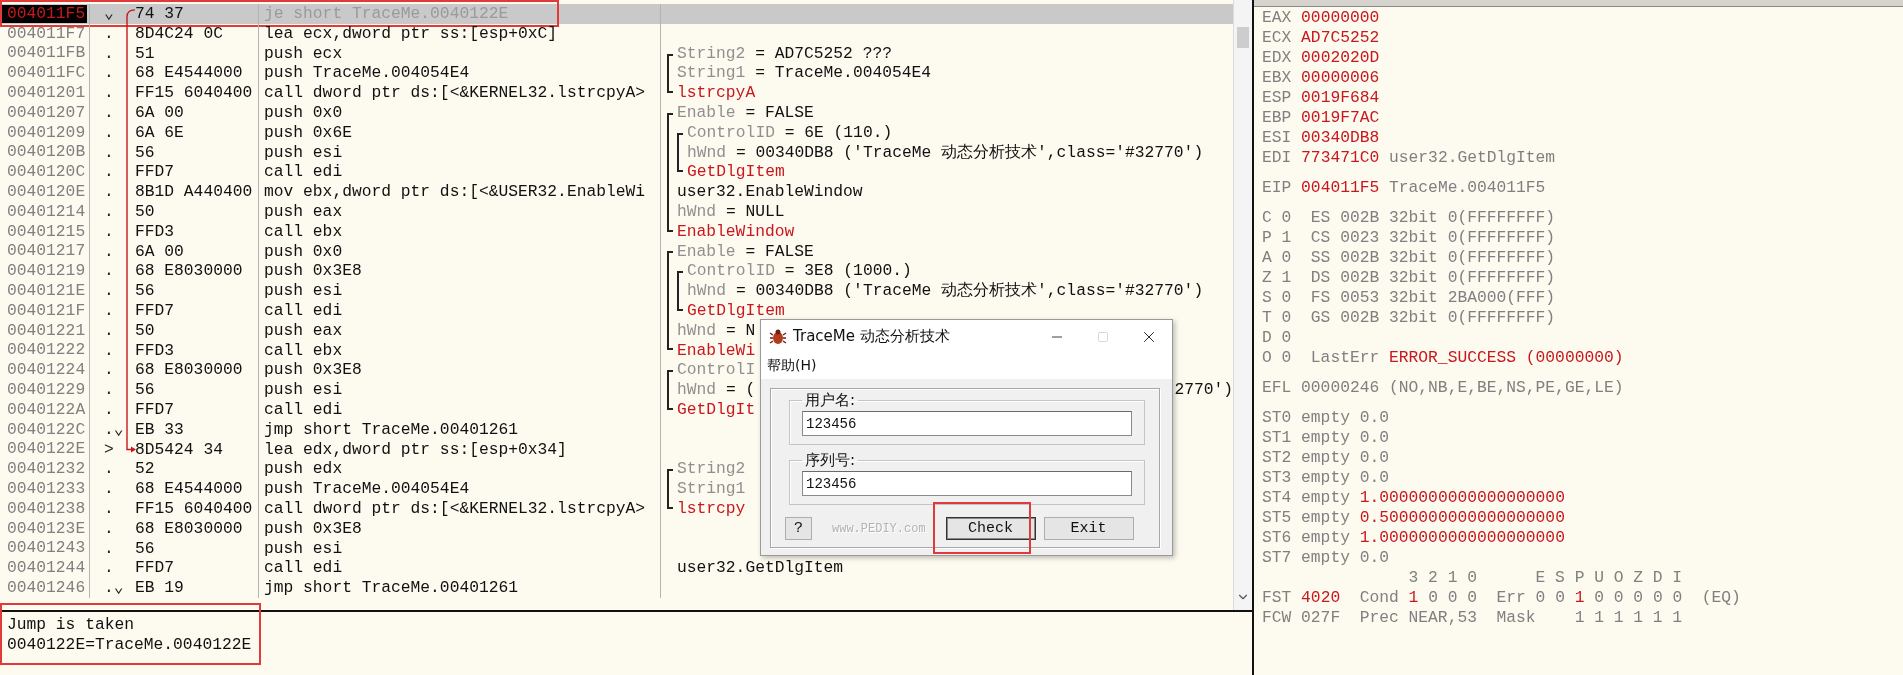 This screenshot has height=675, width=1903. I want to click on opcode-bytes: 6A 6E, so click(159, 132).